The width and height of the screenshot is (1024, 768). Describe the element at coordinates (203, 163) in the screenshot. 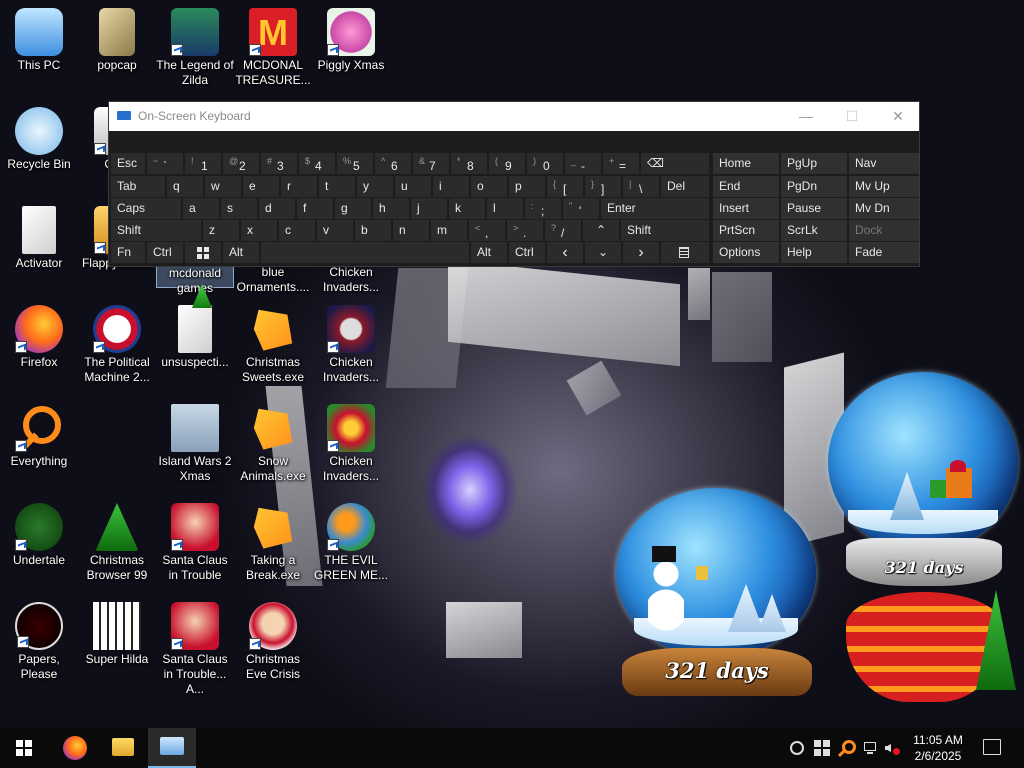

I see `key-1: ! 1` at that location.